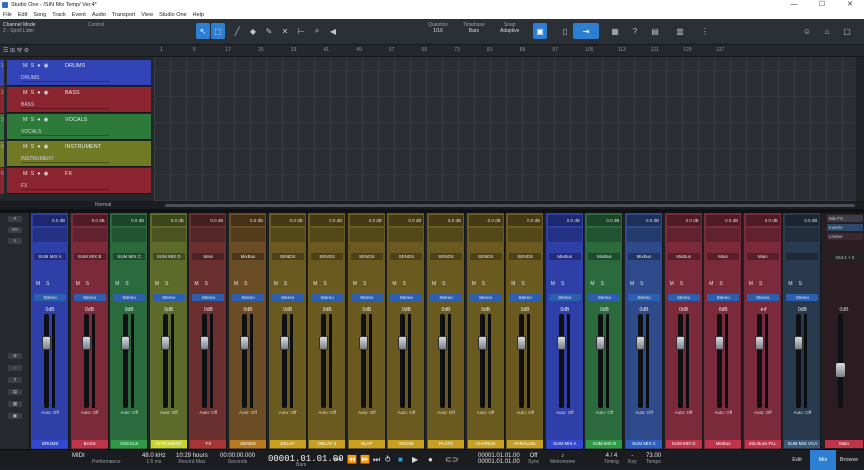 The width and height of the screenshot is (864, 470). Describe the element at coordinates (99, 15) in the screenshot. I see `menu-audio: Audio` at that location.